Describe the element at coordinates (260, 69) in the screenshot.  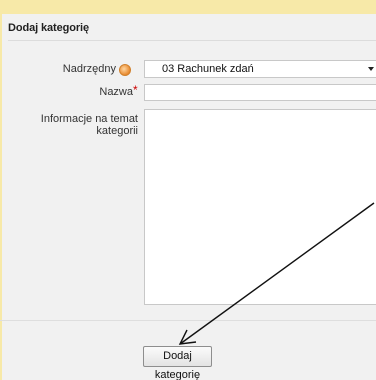
I see `parent-select: 03 Rachunek zdań` at that location.